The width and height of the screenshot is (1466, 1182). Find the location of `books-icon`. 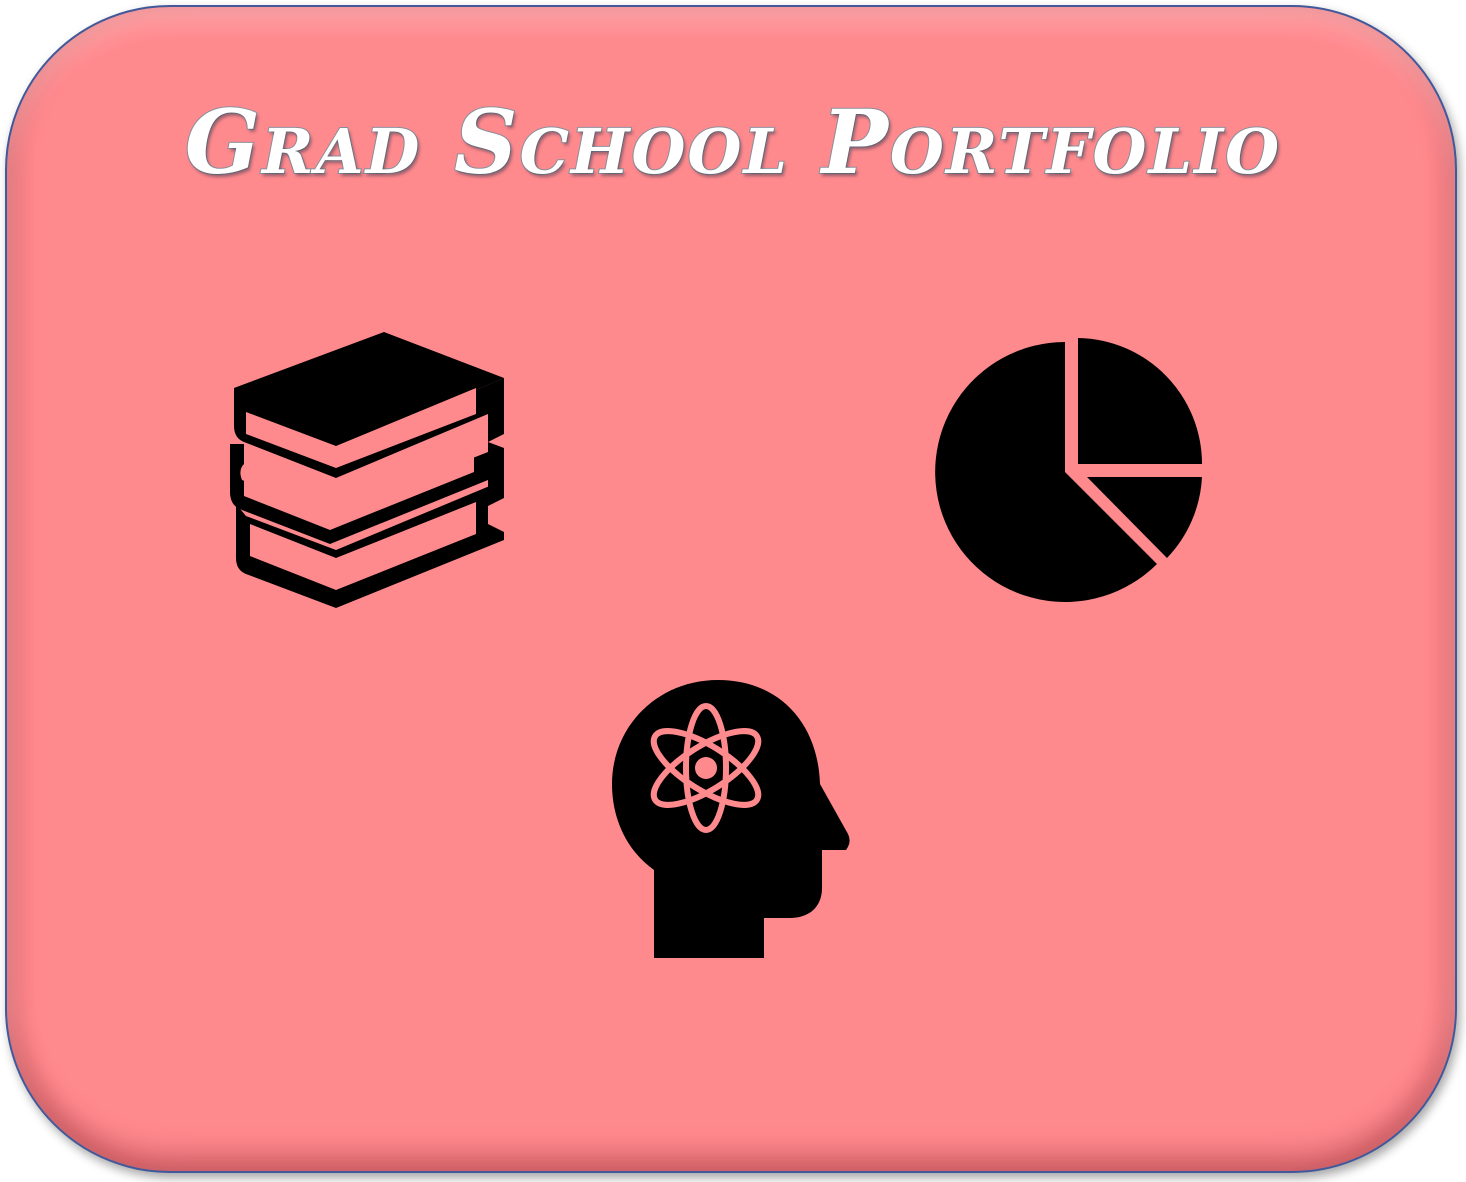

books-icon is located at coordinates (367, 470).